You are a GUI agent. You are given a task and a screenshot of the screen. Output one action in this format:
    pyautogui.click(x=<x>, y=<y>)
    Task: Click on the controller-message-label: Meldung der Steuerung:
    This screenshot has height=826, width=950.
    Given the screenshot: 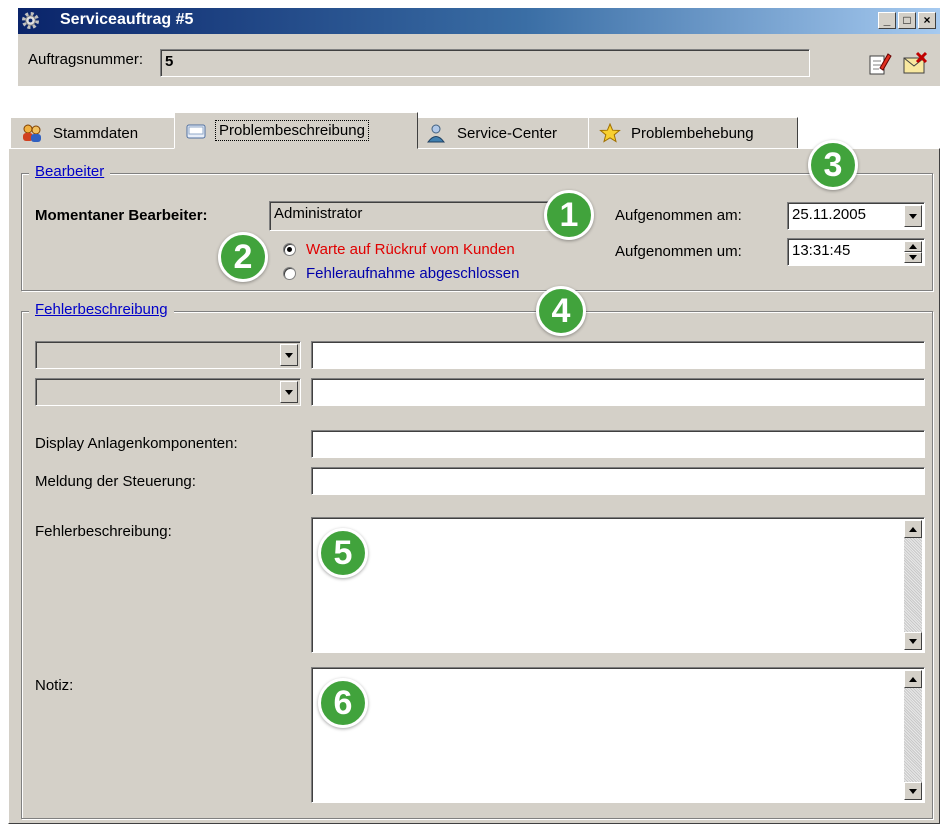 What is the action you would take?
    pyautogui.click(x=115, y=481)
    